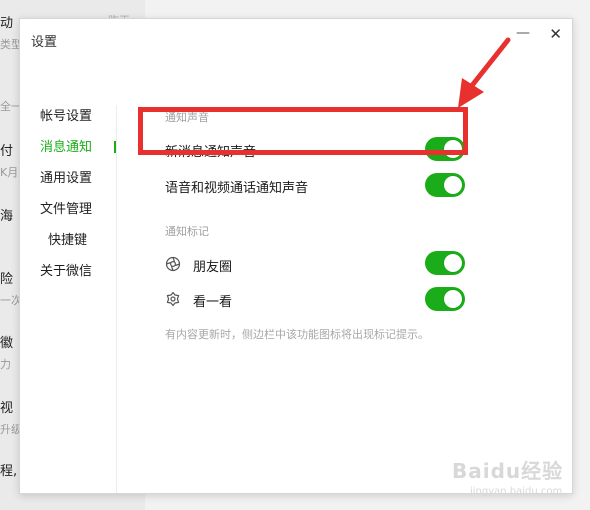 This screenshot has height=510, width=590. What do you see at coordinates (67, 238) in the screenshot?
I see `sidebar-item-shortcuts: 快捷键` at bounding box center [67, 238].